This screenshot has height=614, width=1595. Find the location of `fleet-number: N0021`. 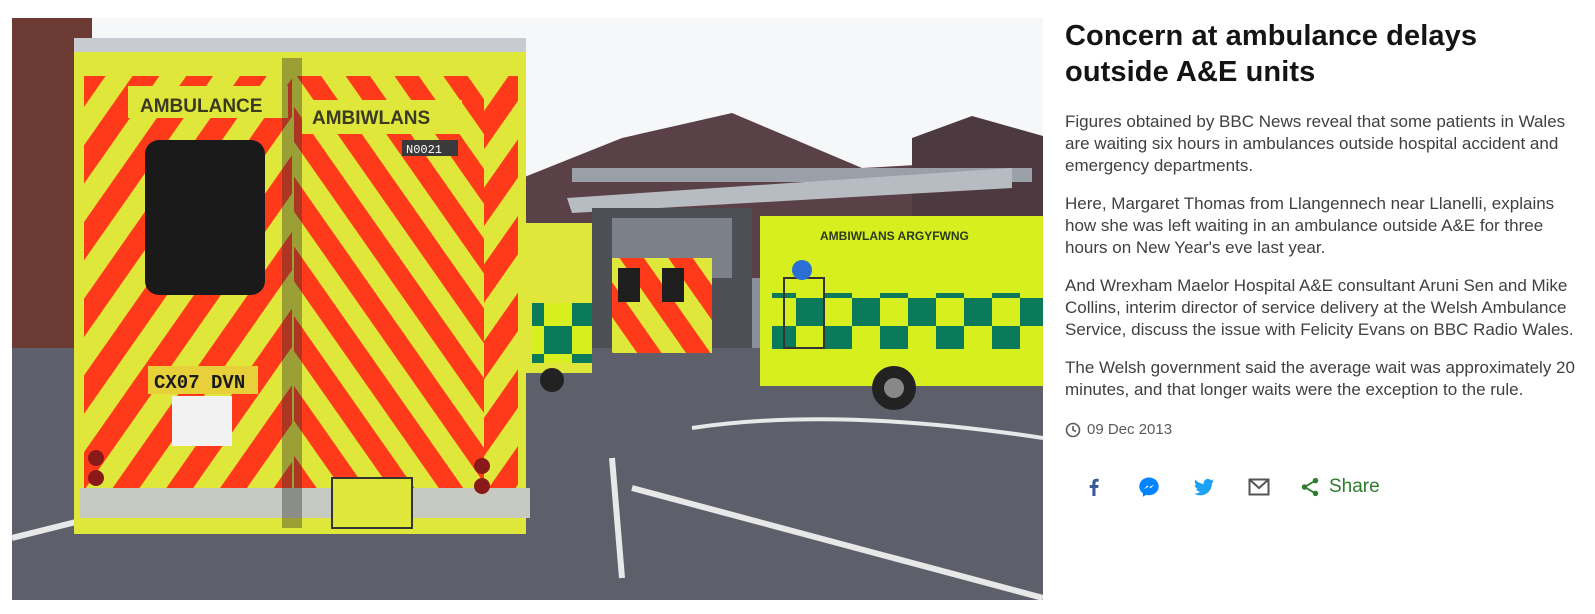

fleet-number: N0021 is located at coordinates (424, 150).